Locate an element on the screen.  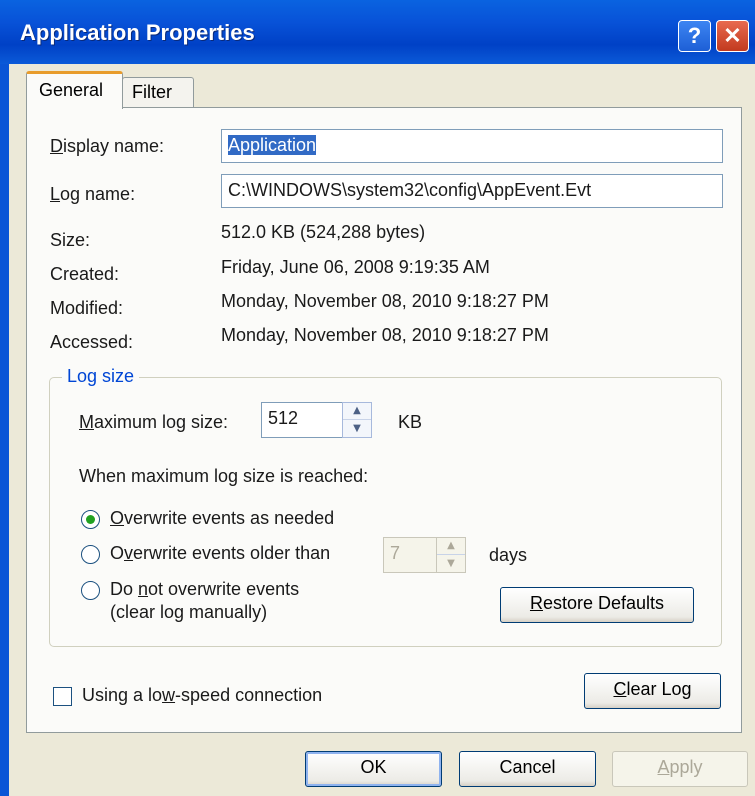
days-spinner: ▲ ▼ is located at coordinates (451, 555).